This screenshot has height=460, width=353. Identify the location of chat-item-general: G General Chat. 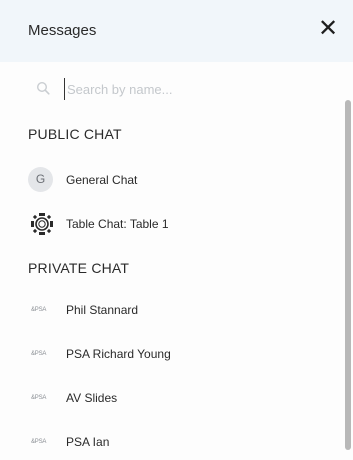
(178, 180).